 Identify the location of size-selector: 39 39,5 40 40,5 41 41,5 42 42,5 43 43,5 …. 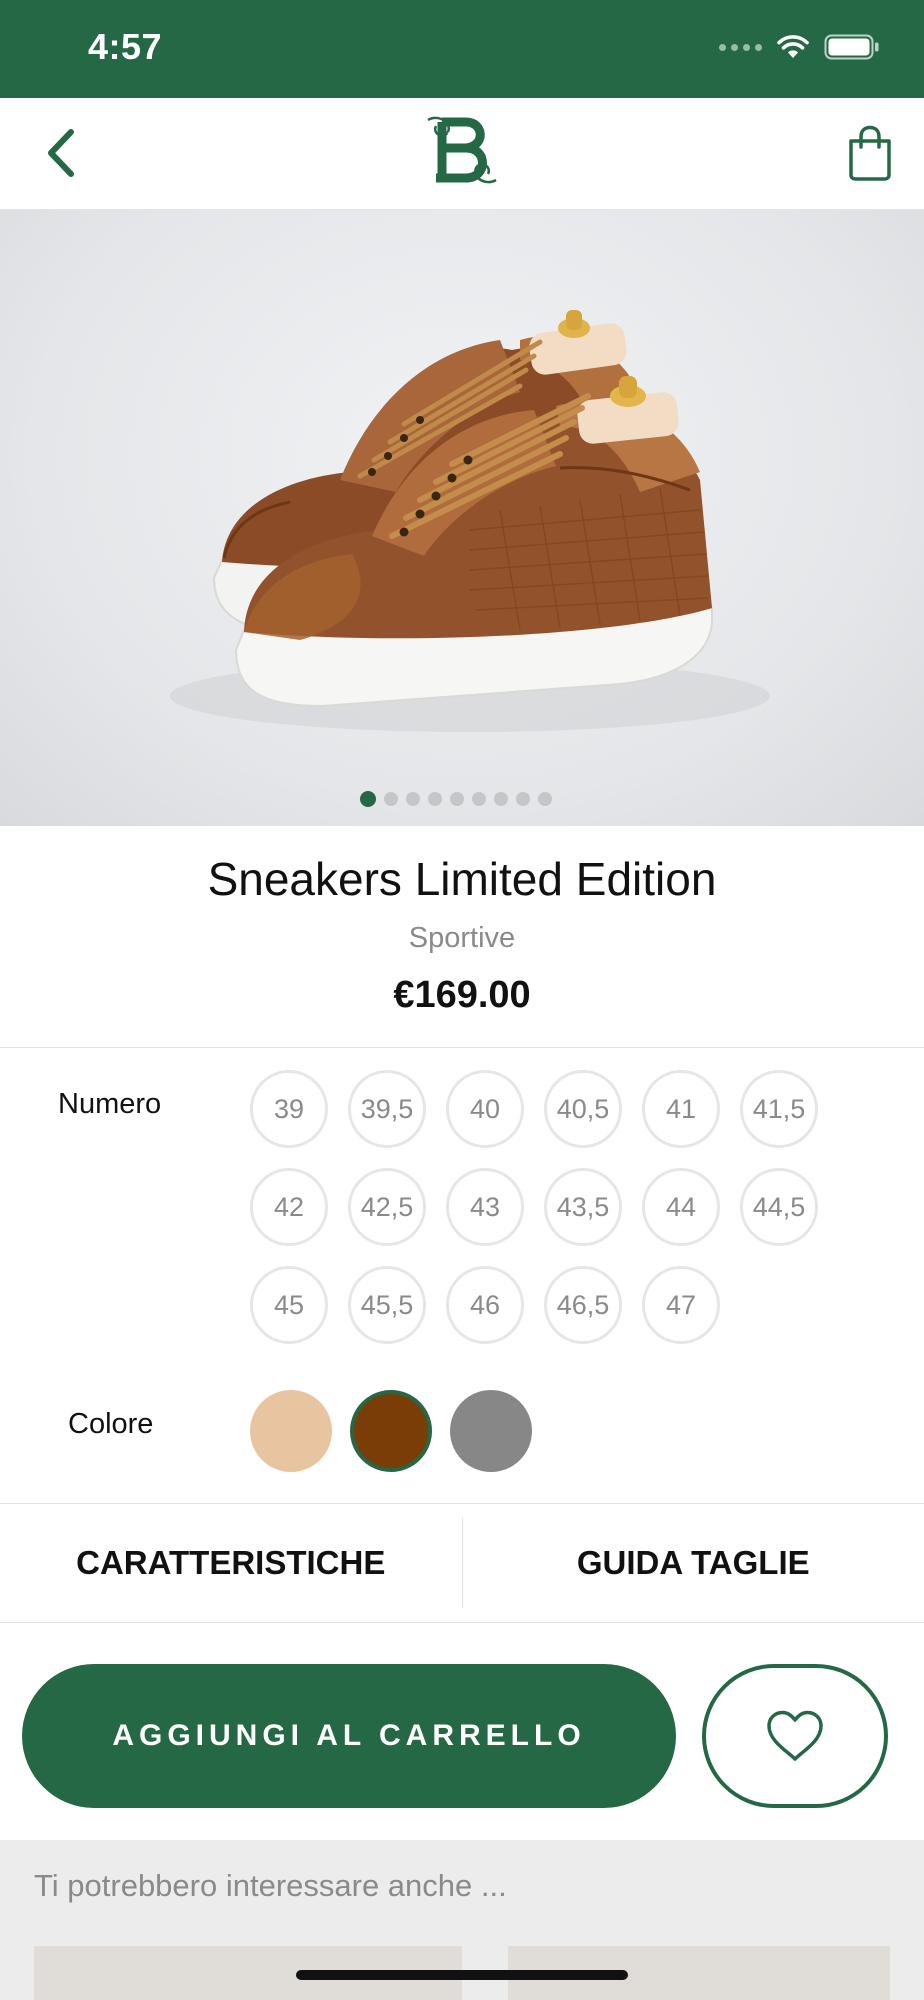
(550, 1207).